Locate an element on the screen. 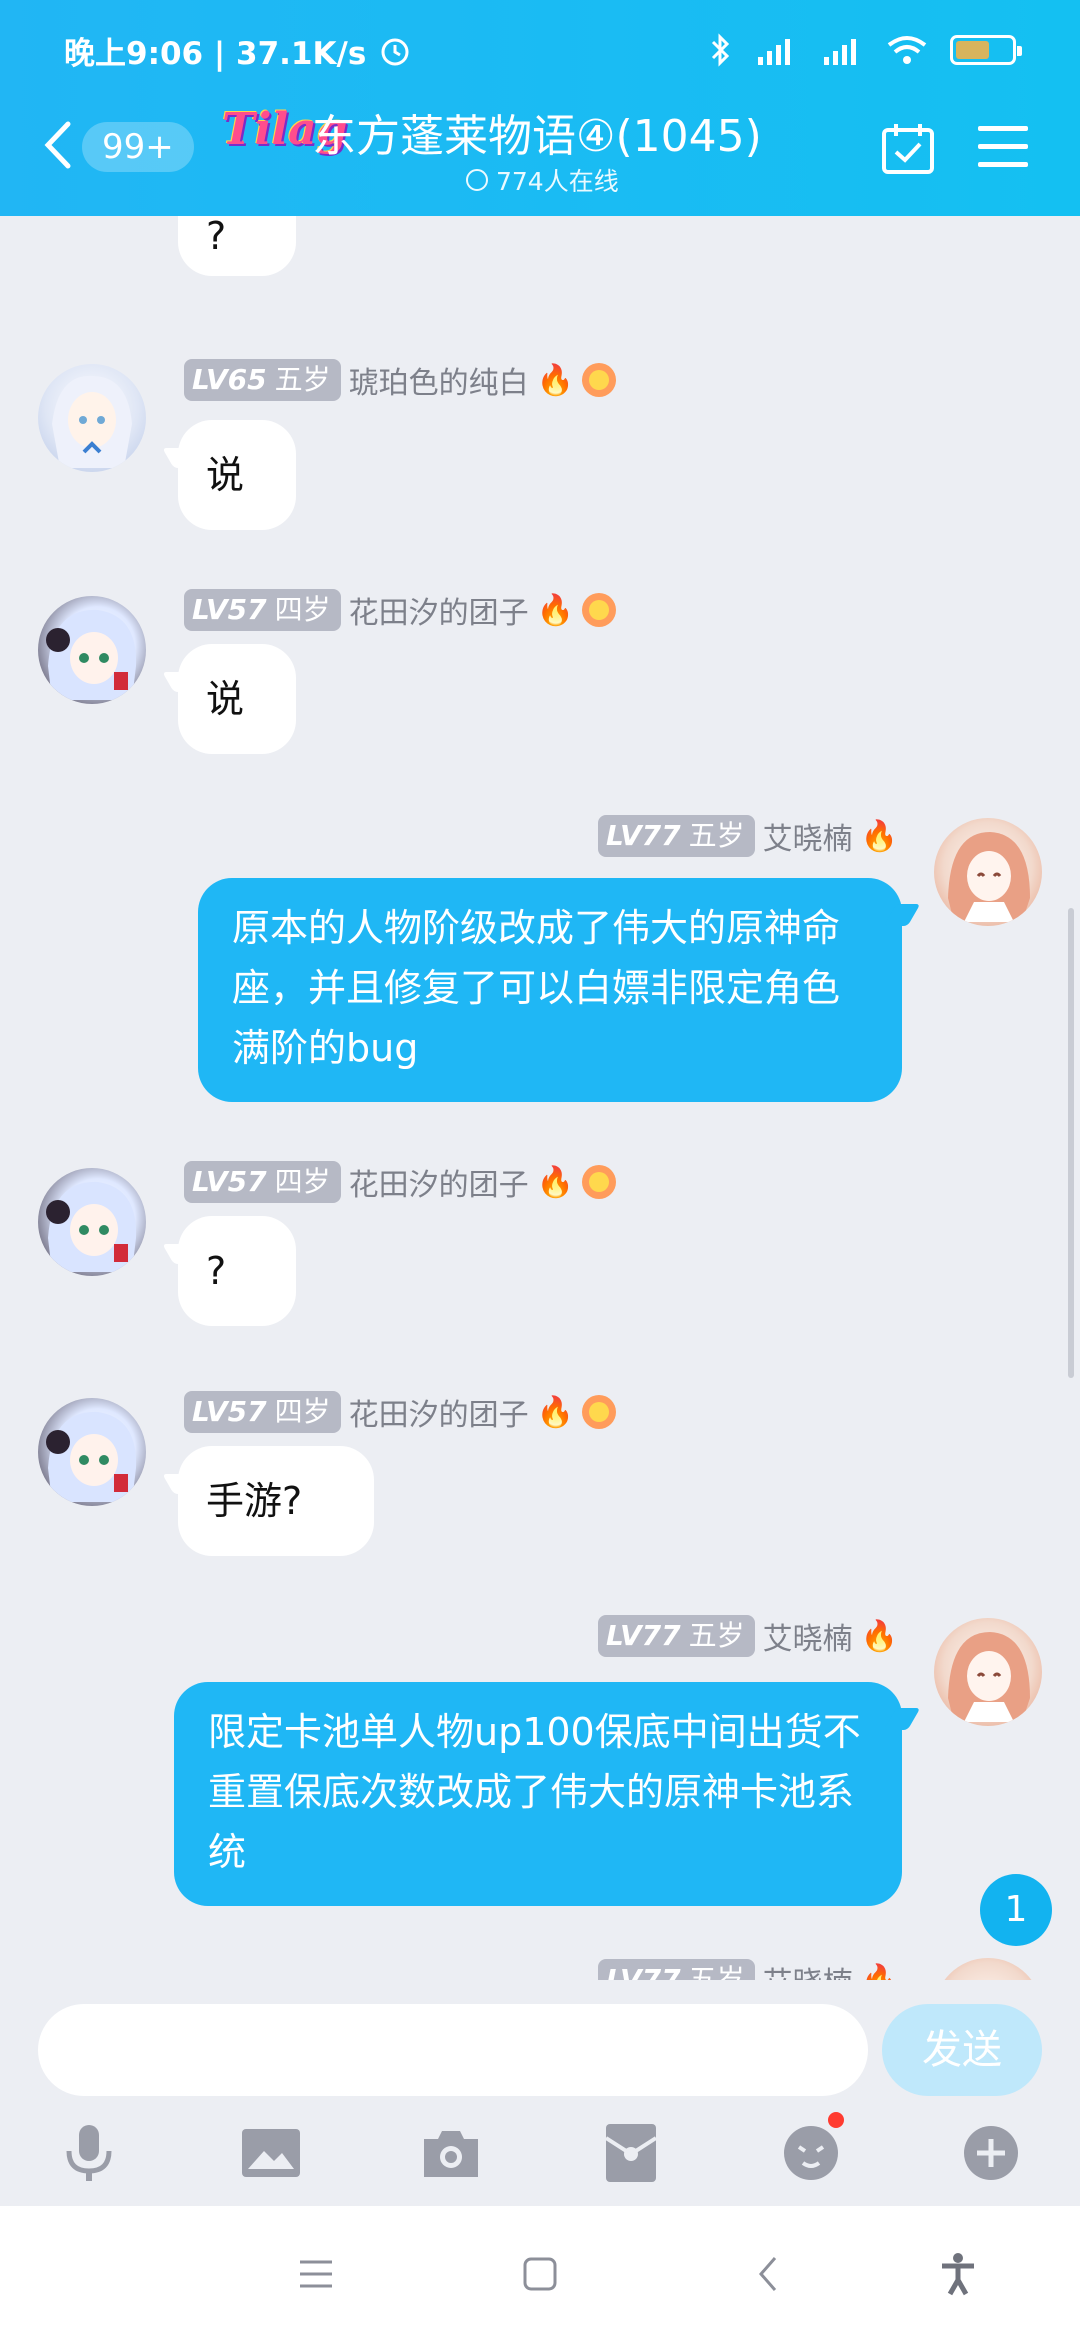  alarm-icon is located at coordinates (395, 52).